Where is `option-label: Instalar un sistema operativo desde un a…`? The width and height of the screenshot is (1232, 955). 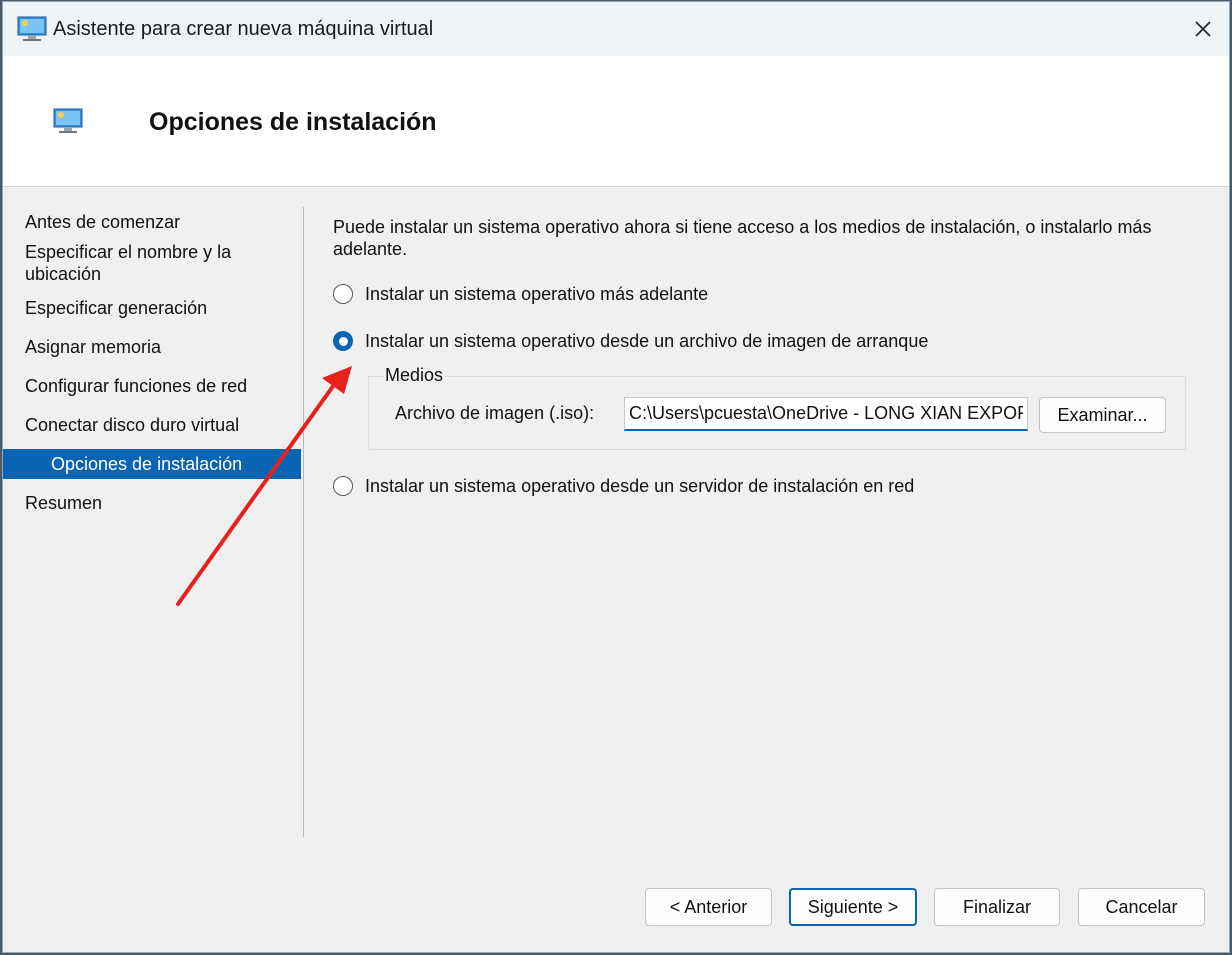
option-label: Instalar un sistema operativo desde un a… is located at coordinates (647, 340).